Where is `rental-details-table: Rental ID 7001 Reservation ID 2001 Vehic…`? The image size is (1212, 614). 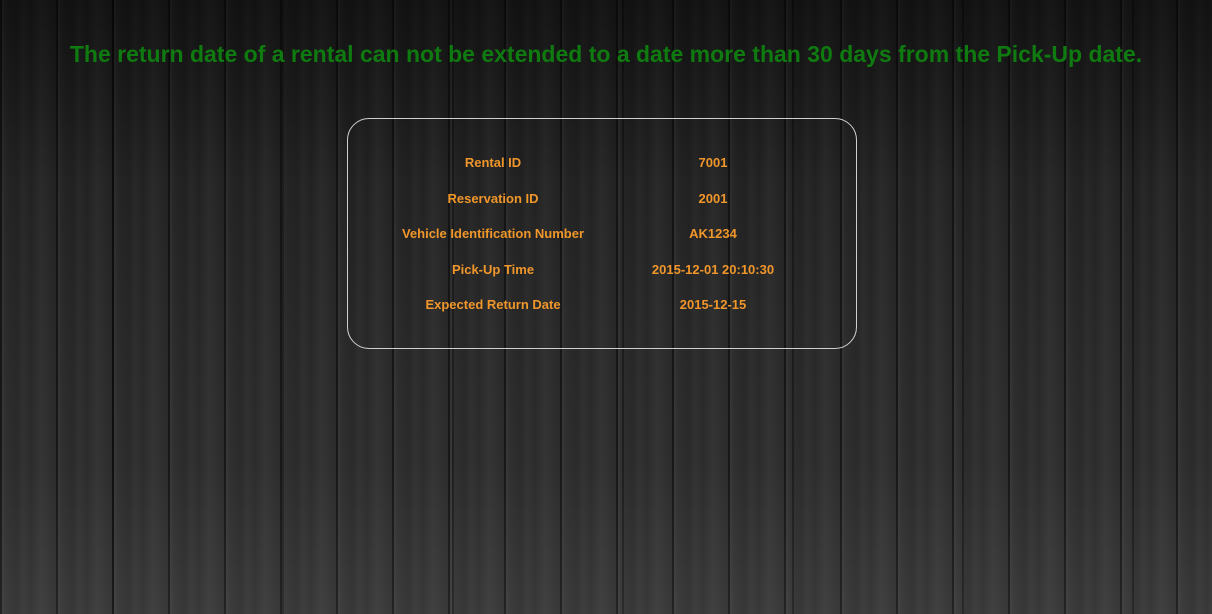 rental-details-table: Rental ID 7001 Reservation ID 2001 Vehic… is located at coordinates (603, 234).